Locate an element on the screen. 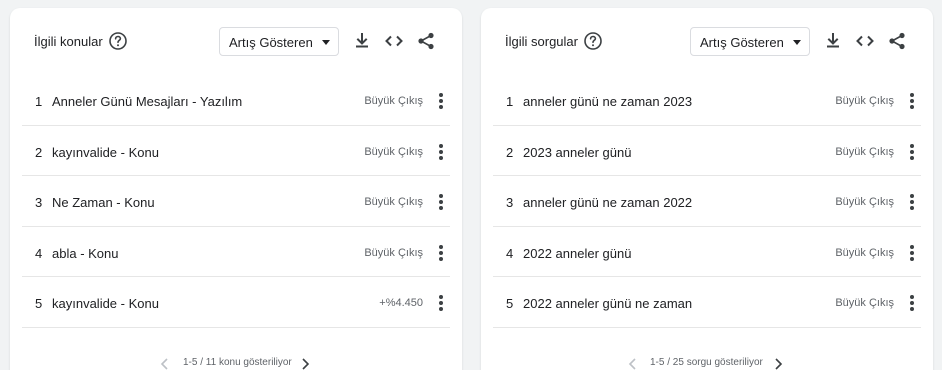 The image size is (942, 370). row-label: Anneler Günü Mesajları - Yazılım is located at coordinates (147, 101).